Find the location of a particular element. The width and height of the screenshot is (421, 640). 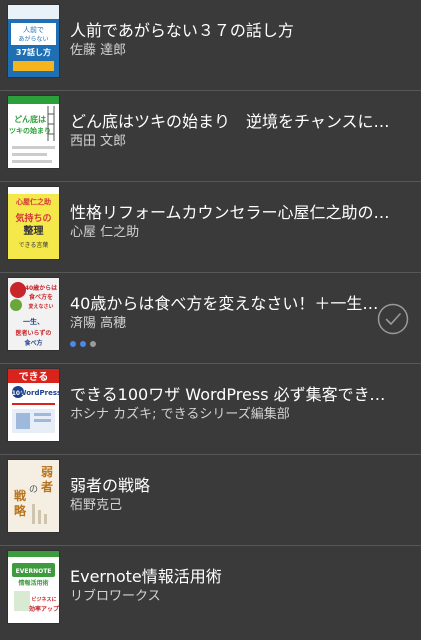

svg-text: どん底は is located at coordinates (30, 119).